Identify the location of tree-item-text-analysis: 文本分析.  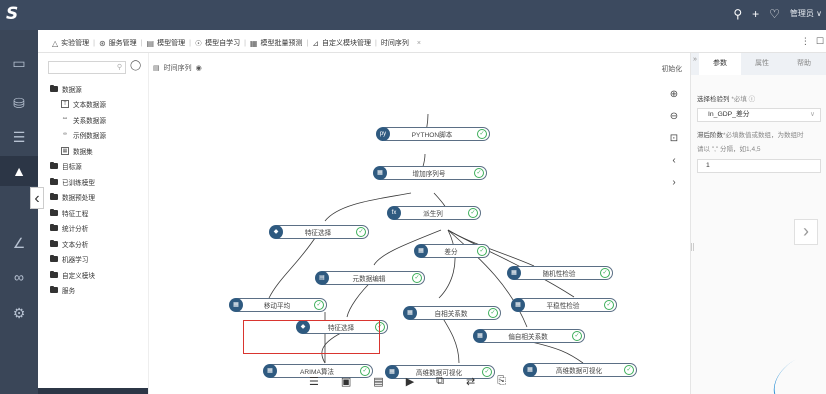
(99, 244).